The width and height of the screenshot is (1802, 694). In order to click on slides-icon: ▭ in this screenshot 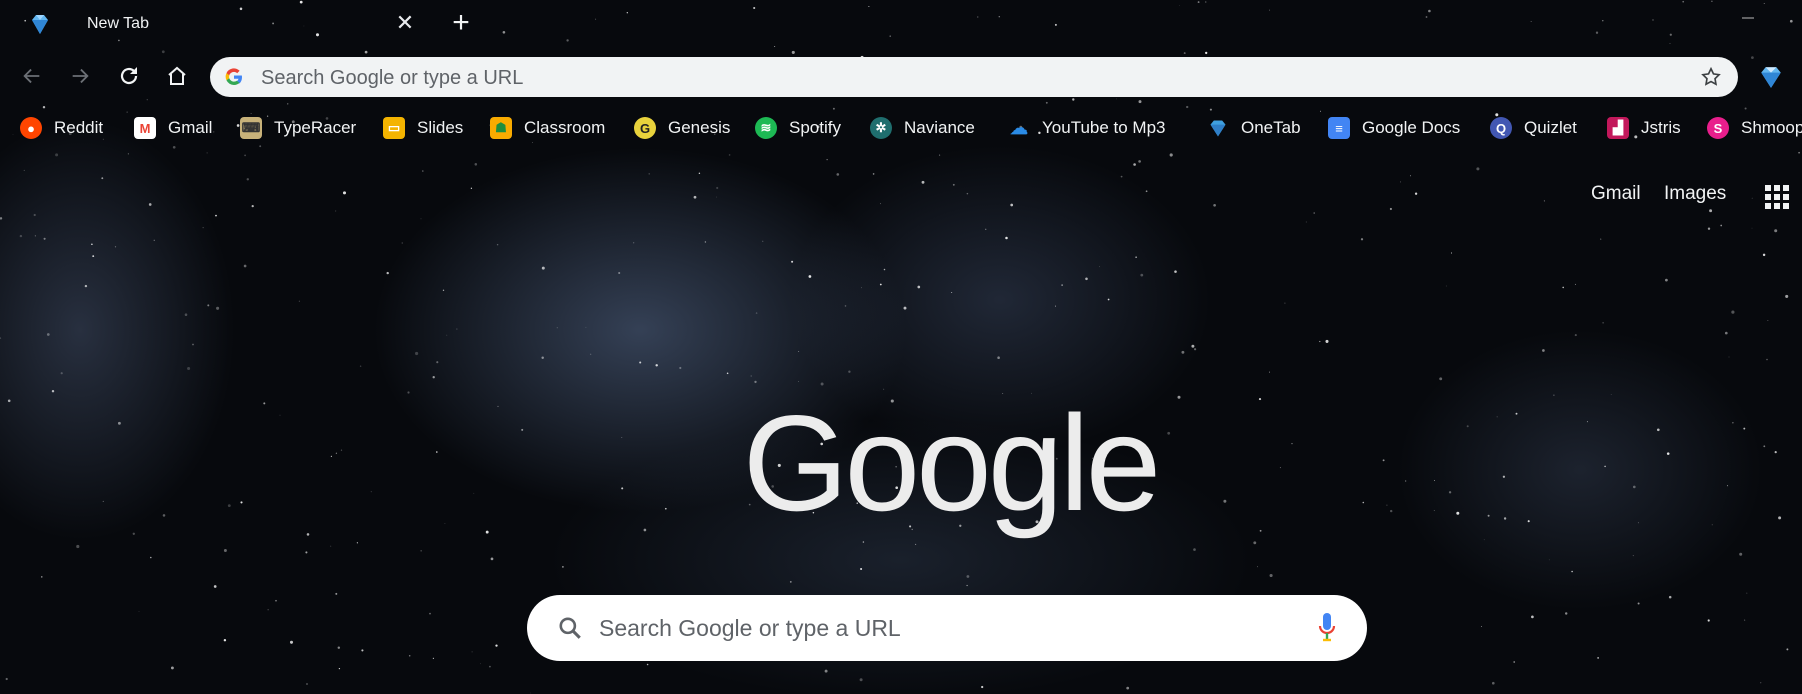, I will do `click(394, 128)`.